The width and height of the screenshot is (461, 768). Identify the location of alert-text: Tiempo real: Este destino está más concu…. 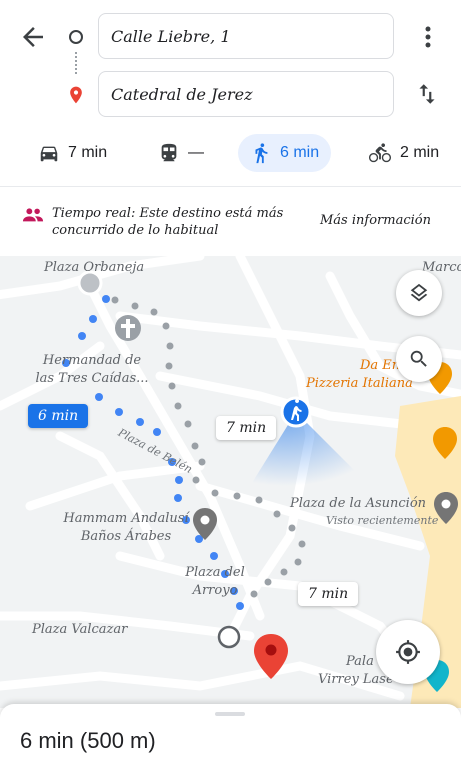
(168, 222).